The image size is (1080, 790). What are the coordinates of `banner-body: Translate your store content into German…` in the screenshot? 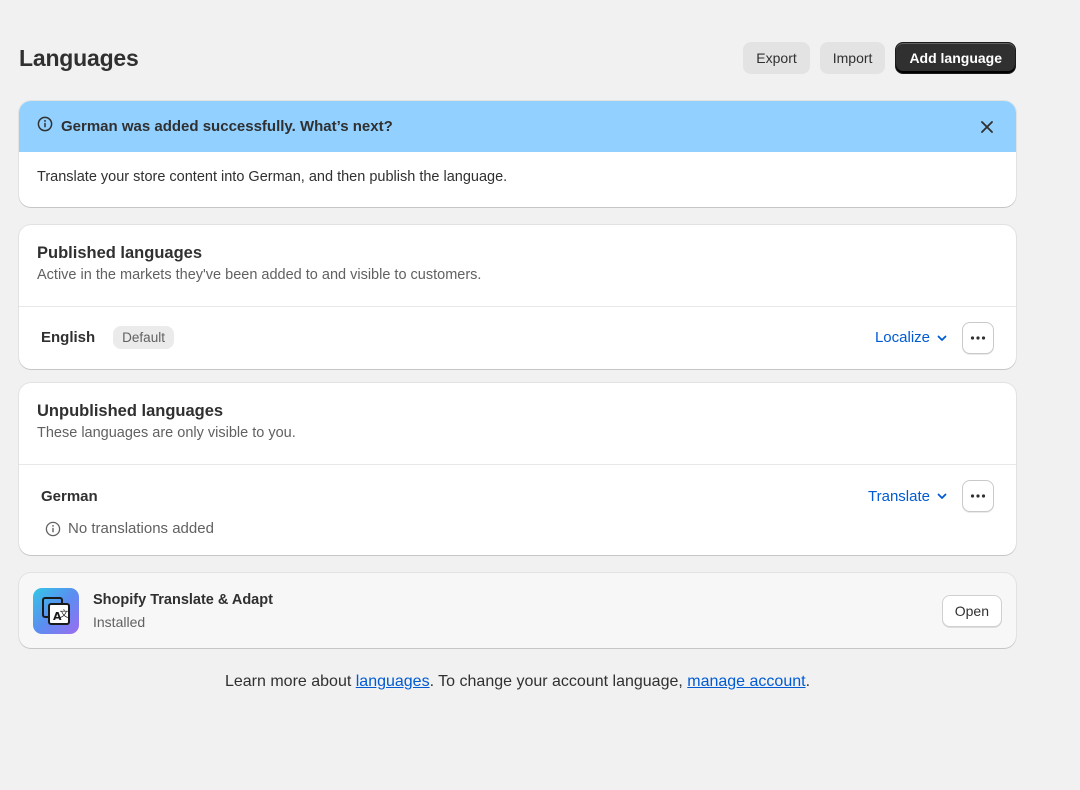 It's located at (272, 177).